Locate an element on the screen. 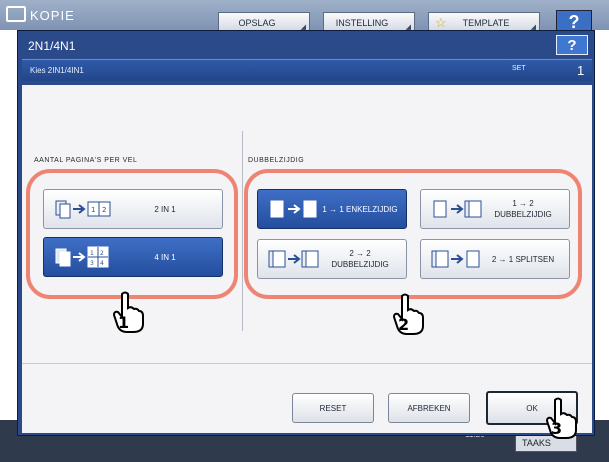 The image size is (609, 462). callout-3-number: 3 is located at coordinates (556, 428).